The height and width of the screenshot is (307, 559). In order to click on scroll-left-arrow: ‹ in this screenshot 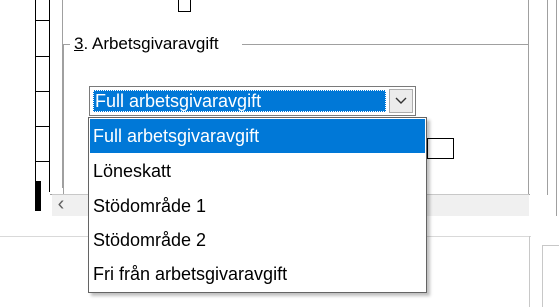, I will do `click(61, 204)`.